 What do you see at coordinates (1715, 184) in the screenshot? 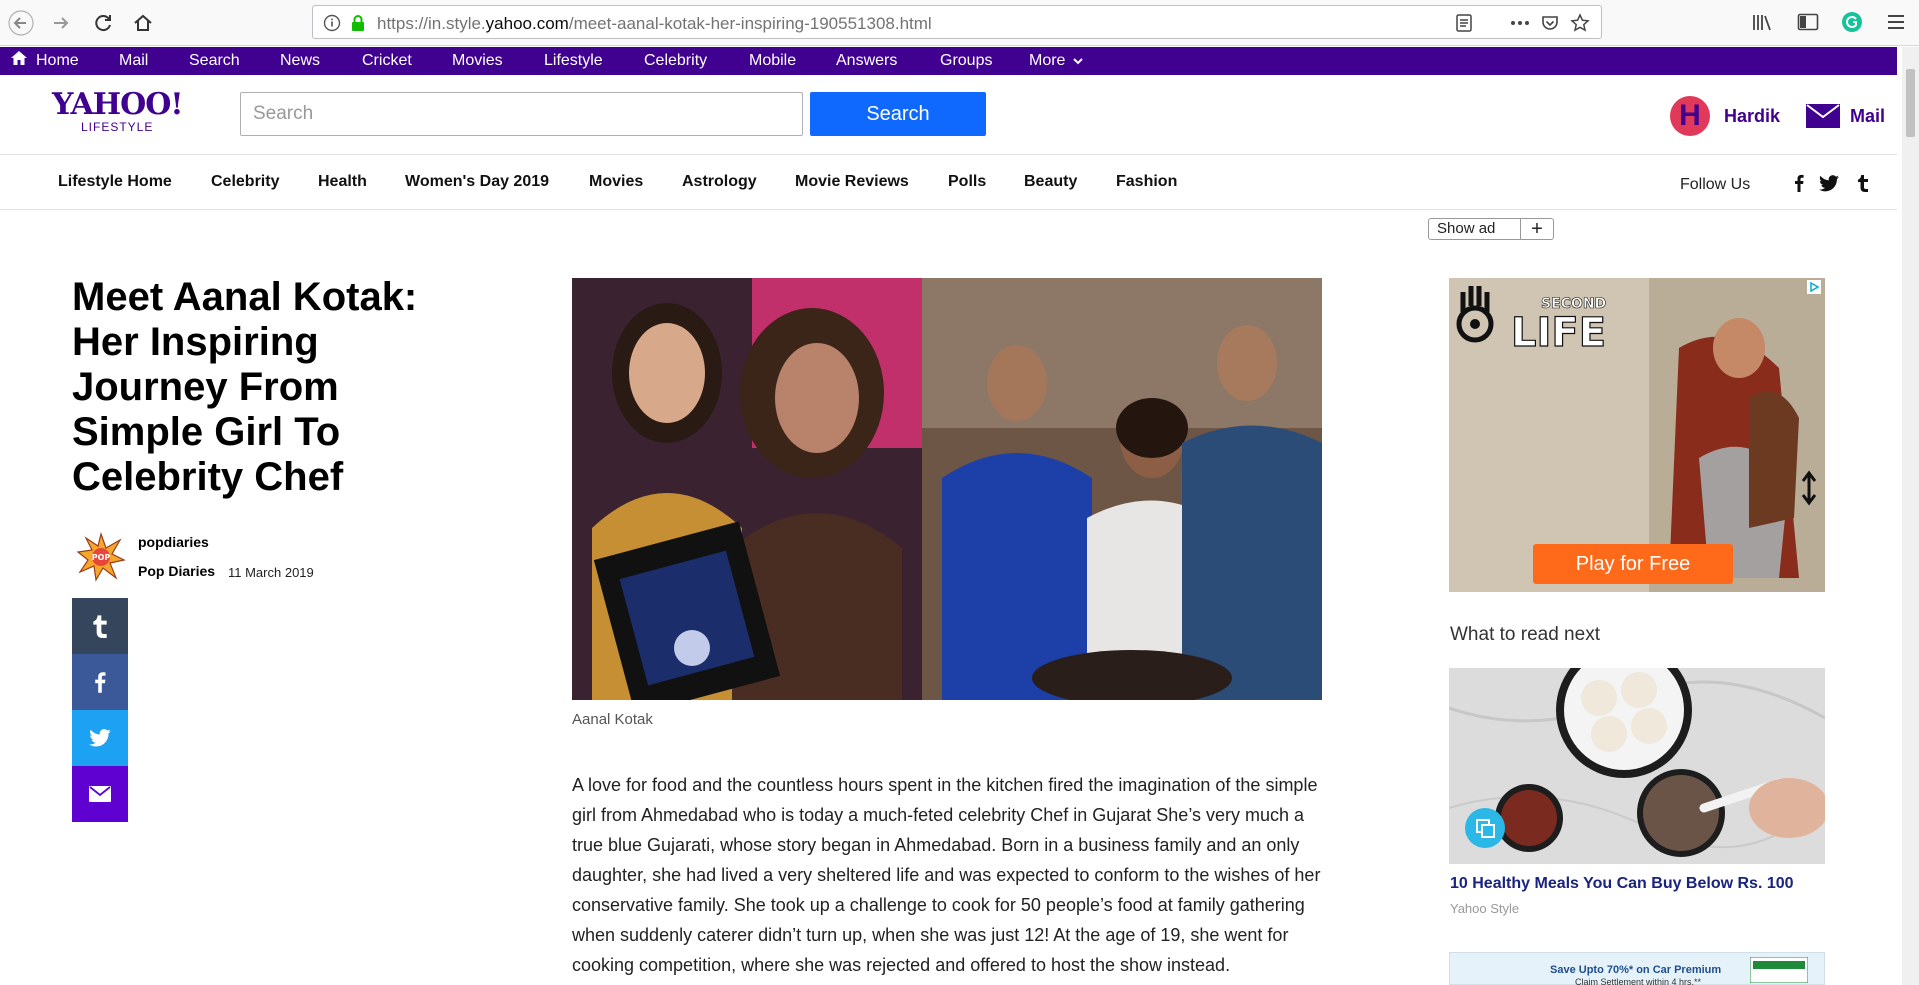
I see `follow-us-label: Follow Us` at bounding box center [1715, 184].